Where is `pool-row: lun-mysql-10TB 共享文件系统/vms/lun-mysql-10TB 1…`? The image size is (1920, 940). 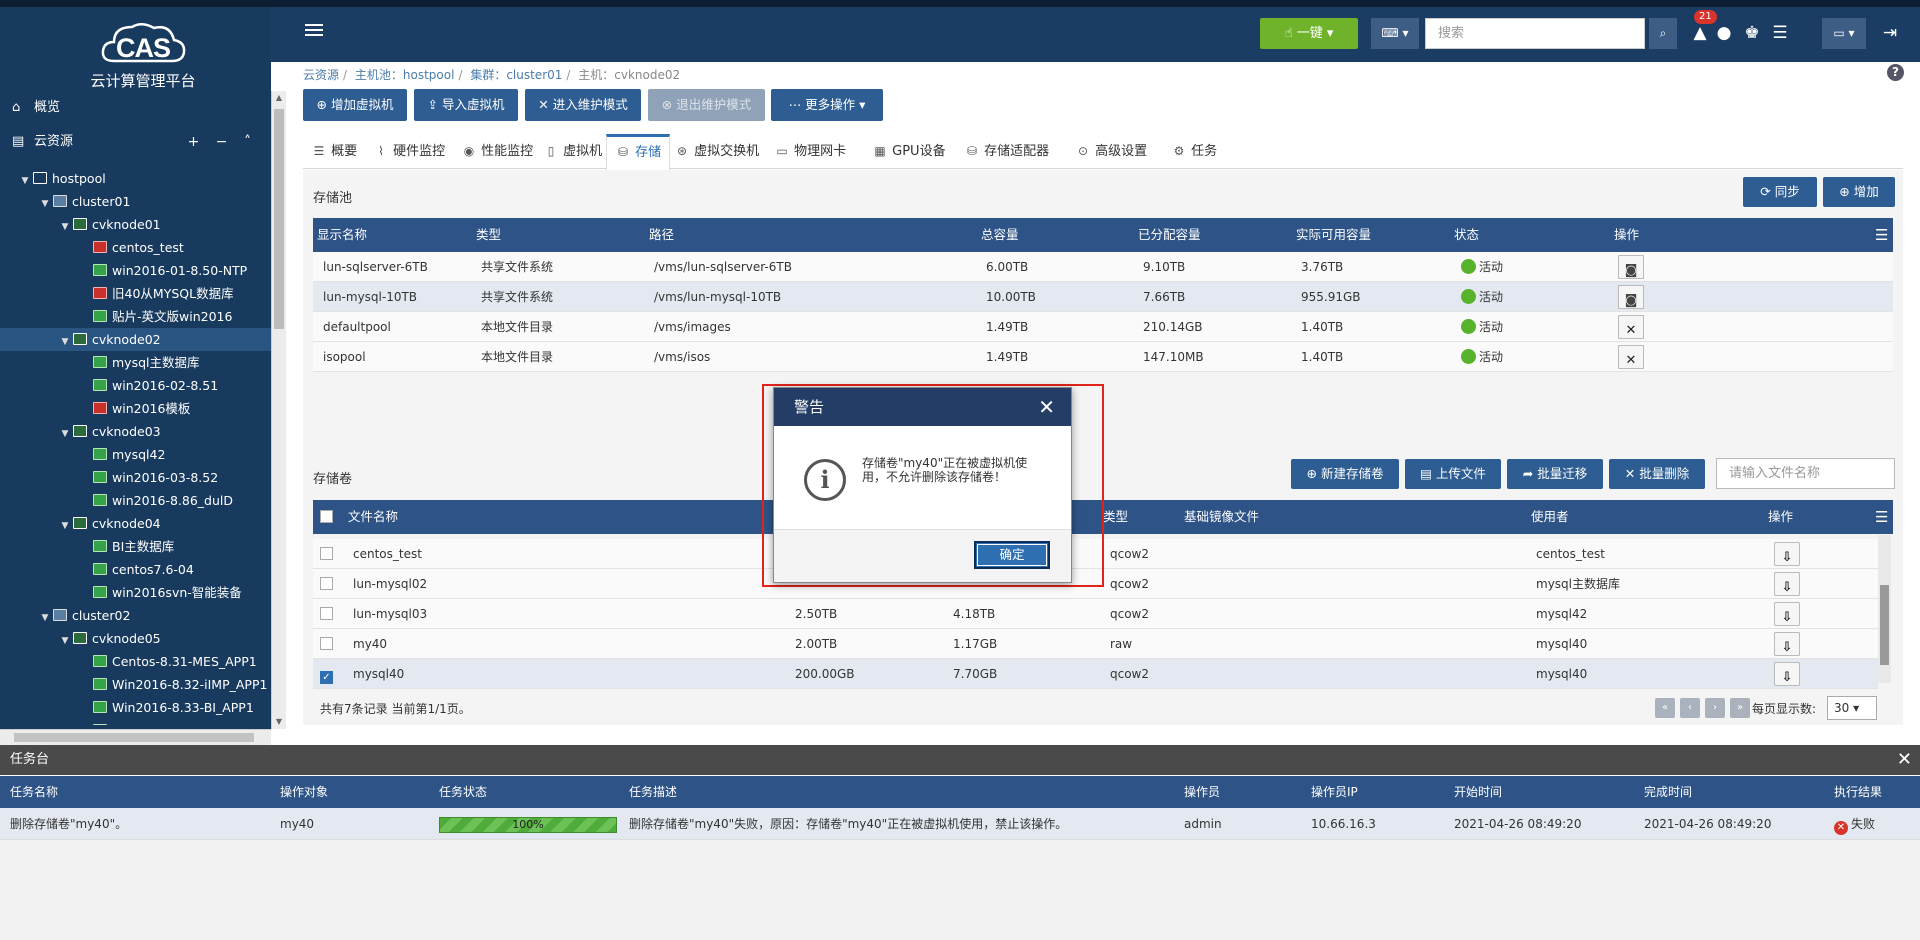 pool-row: lun-mysql-10TB 共享文件系统/vms/lun-mysql-10TB 1… is located at coordinates (1103, 297).